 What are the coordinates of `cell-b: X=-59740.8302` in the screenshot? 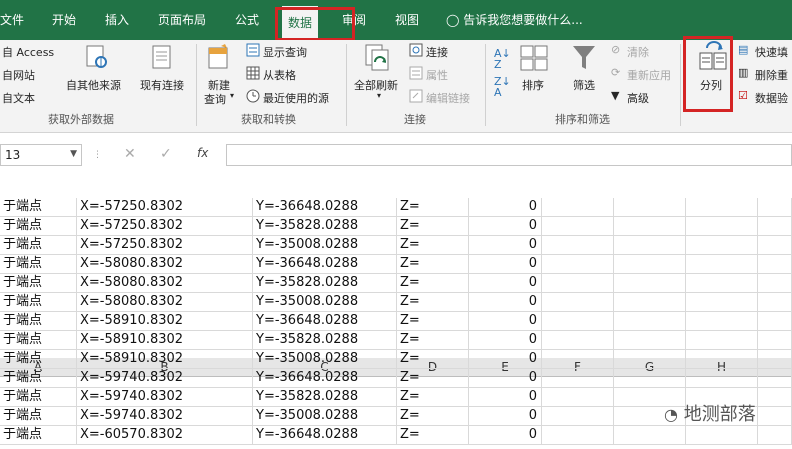 It's located at (165, 416).